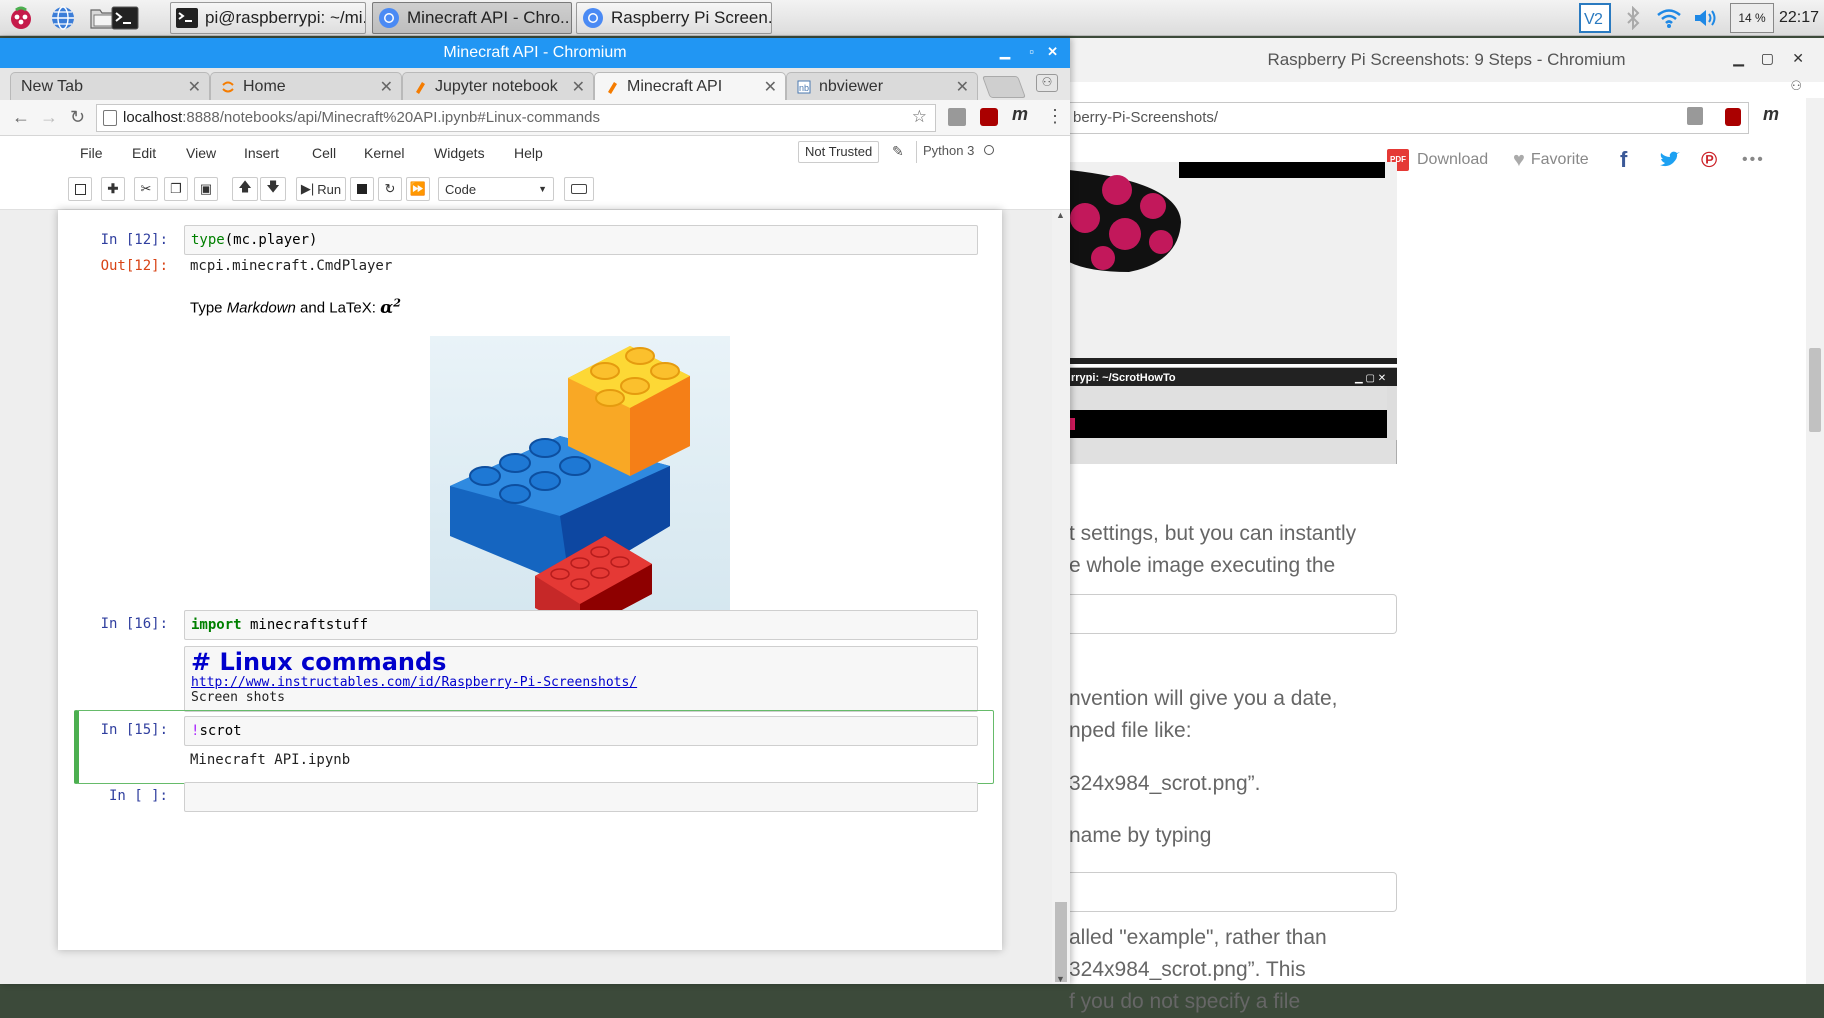 The height and width of the screenshot is (1018, 1824). Describe the element at coordinates (579, 189) in the screenshot. I see `command-palette-button` at that location.